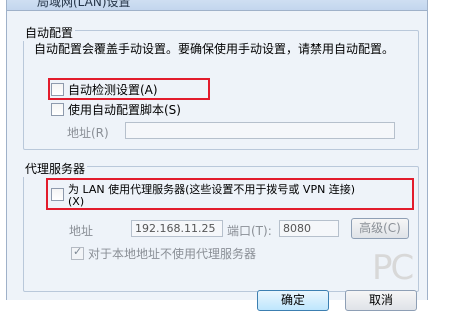 Image resolution: width=460 pixels, height=311 pixels. Describe the element at coordinates (49, 32) in the screenshot. I see `auto-config-legend: 自动配置` at that location.